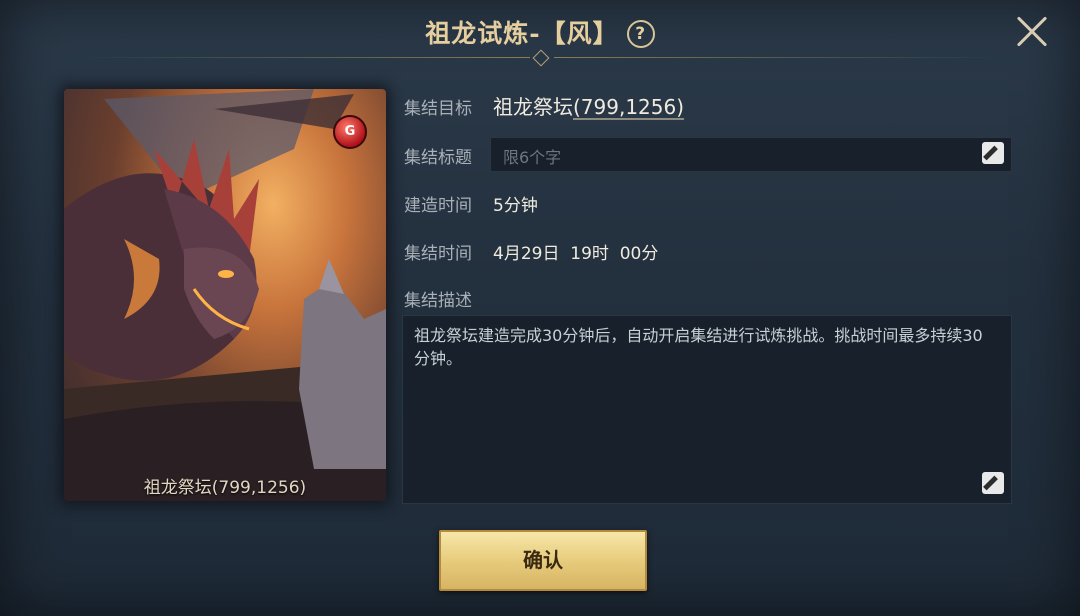 Image resolution: width=1080 pixels, height=616 pixels. What do you see at coordinates (1032, 32) in the screenshot?
I see `close-icon` at bounding box center [1032, 32].